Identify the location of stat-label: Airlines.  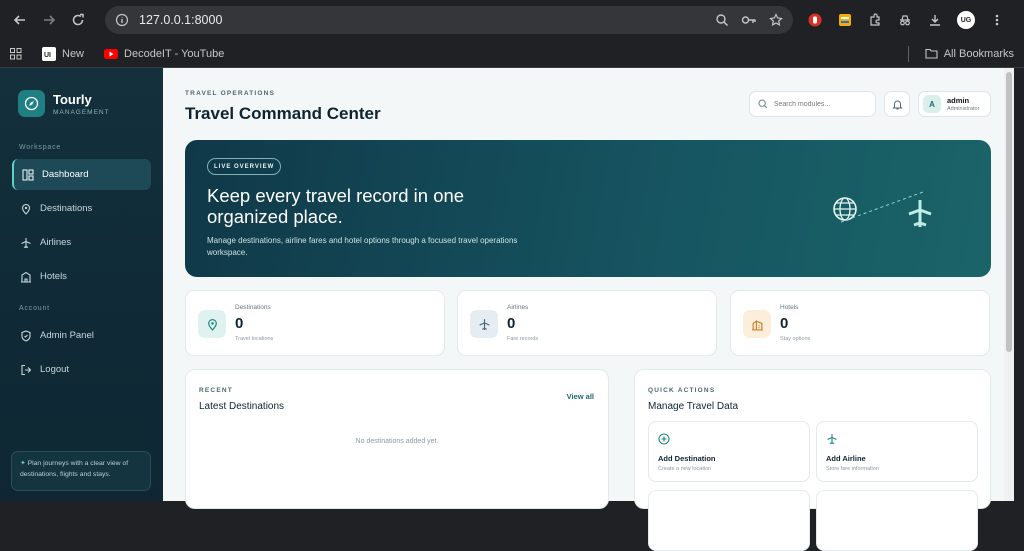
(518, 307).